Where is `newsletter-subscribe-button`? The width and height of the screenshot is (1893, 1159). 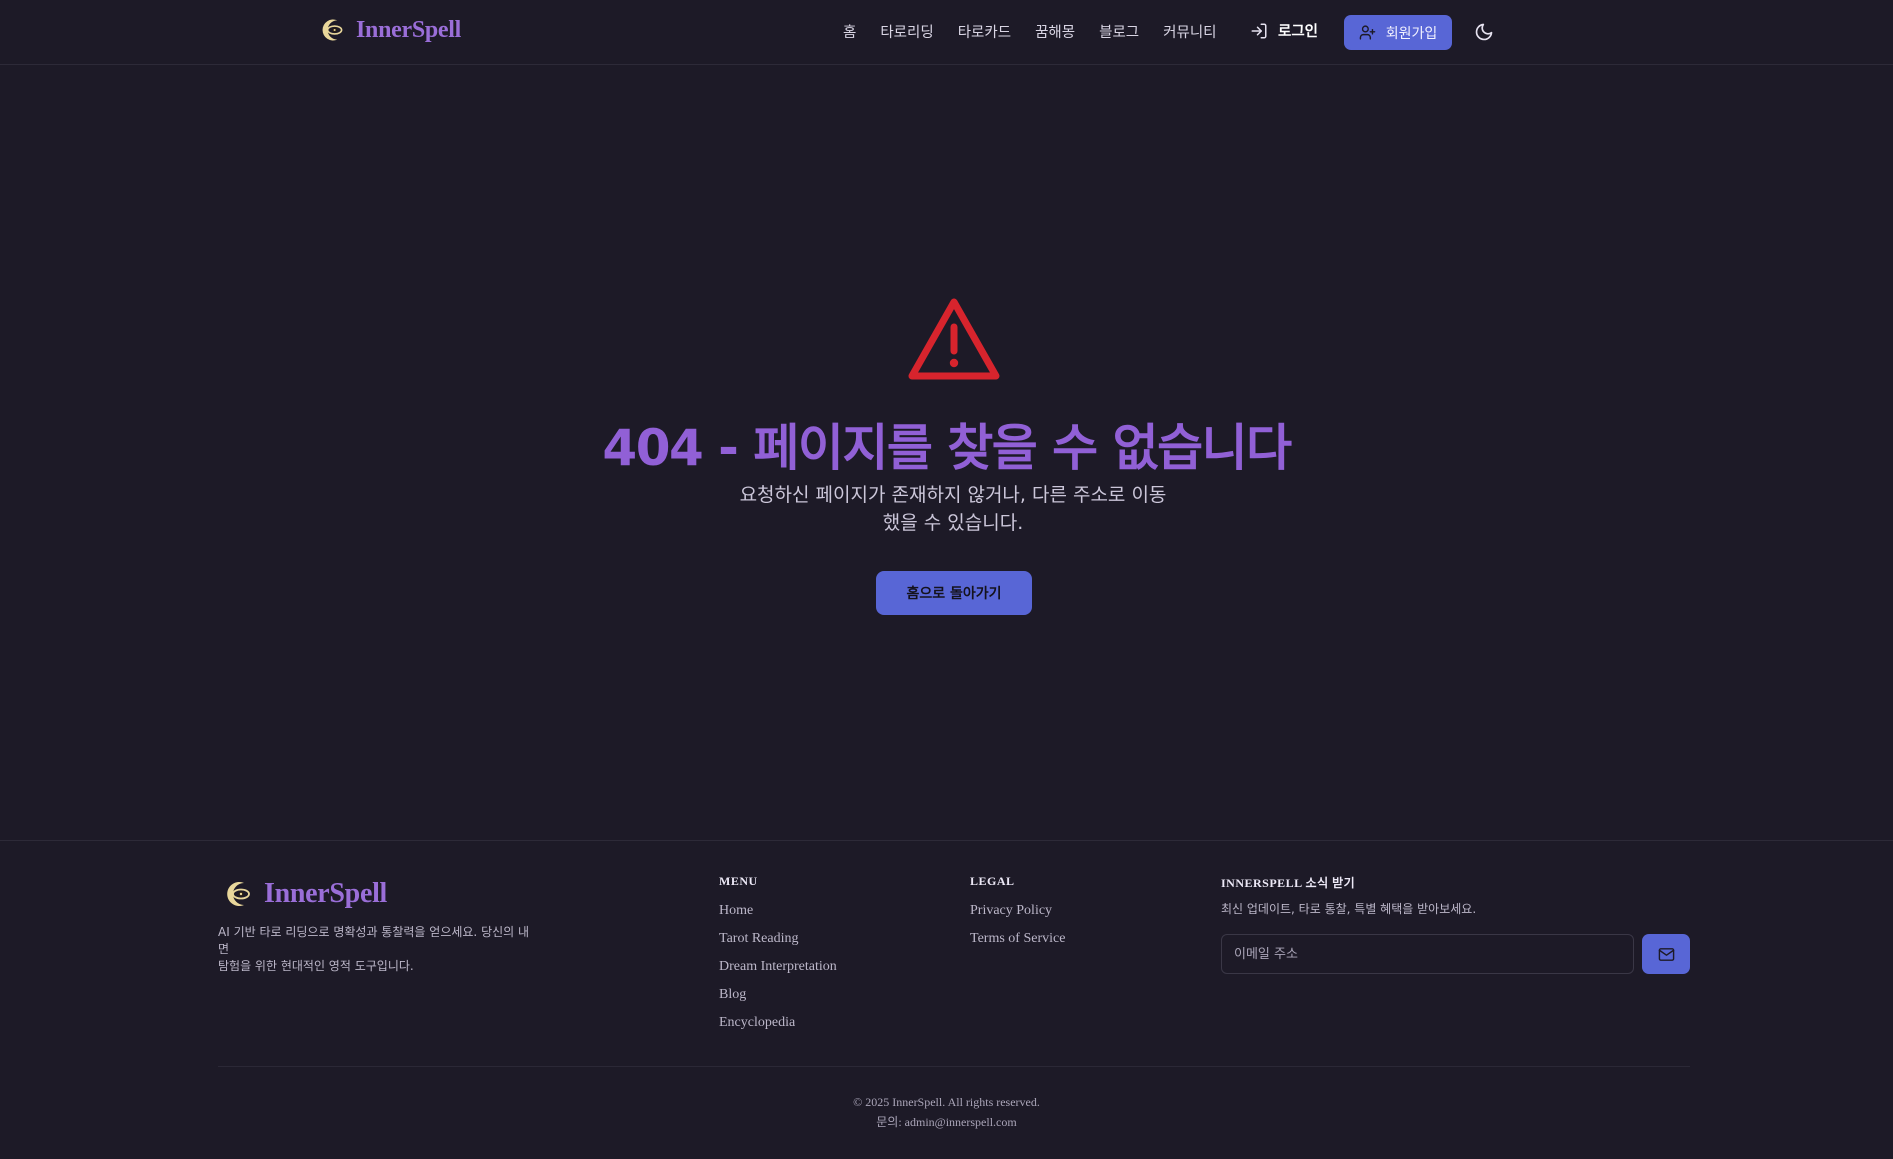
newsletter-subscribe-button is located at coordinates (1666, 954).